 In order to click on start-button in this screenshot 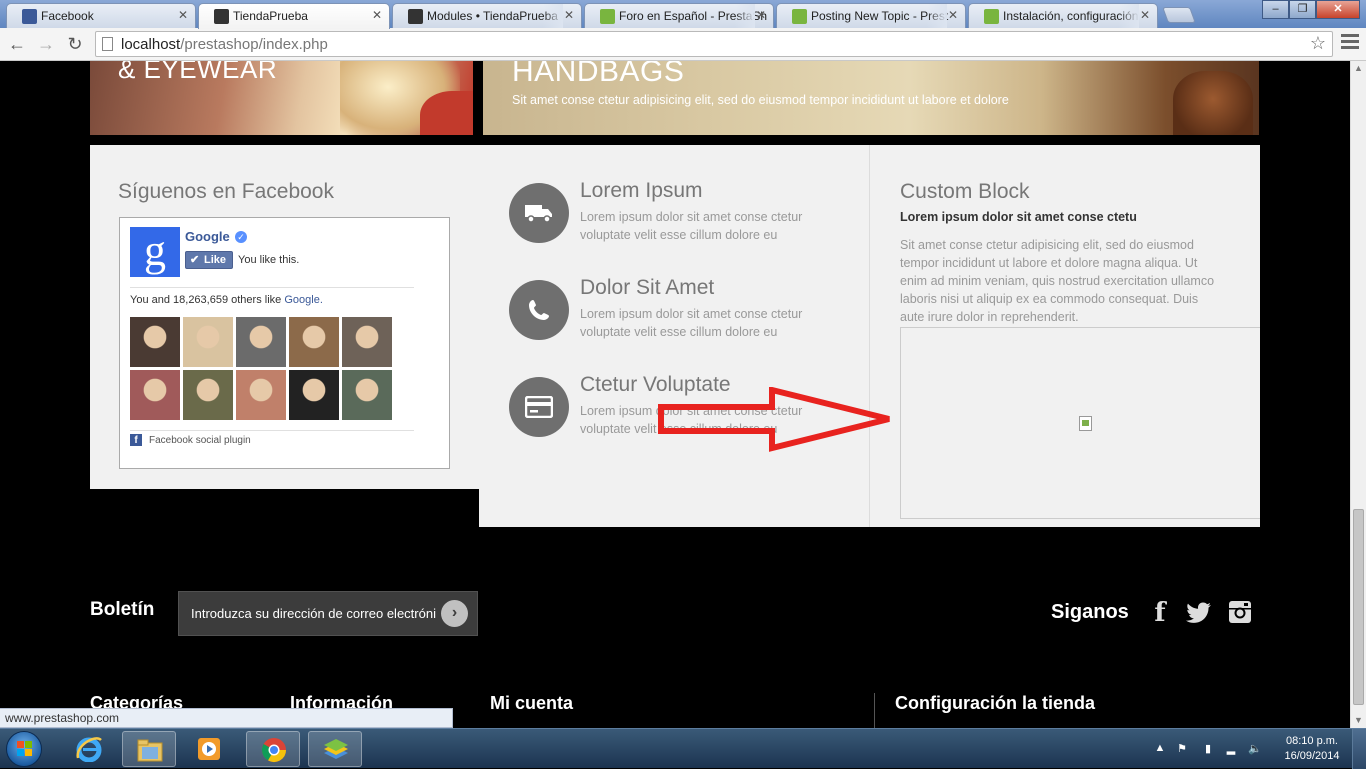, I will do `click(24, 749)`.